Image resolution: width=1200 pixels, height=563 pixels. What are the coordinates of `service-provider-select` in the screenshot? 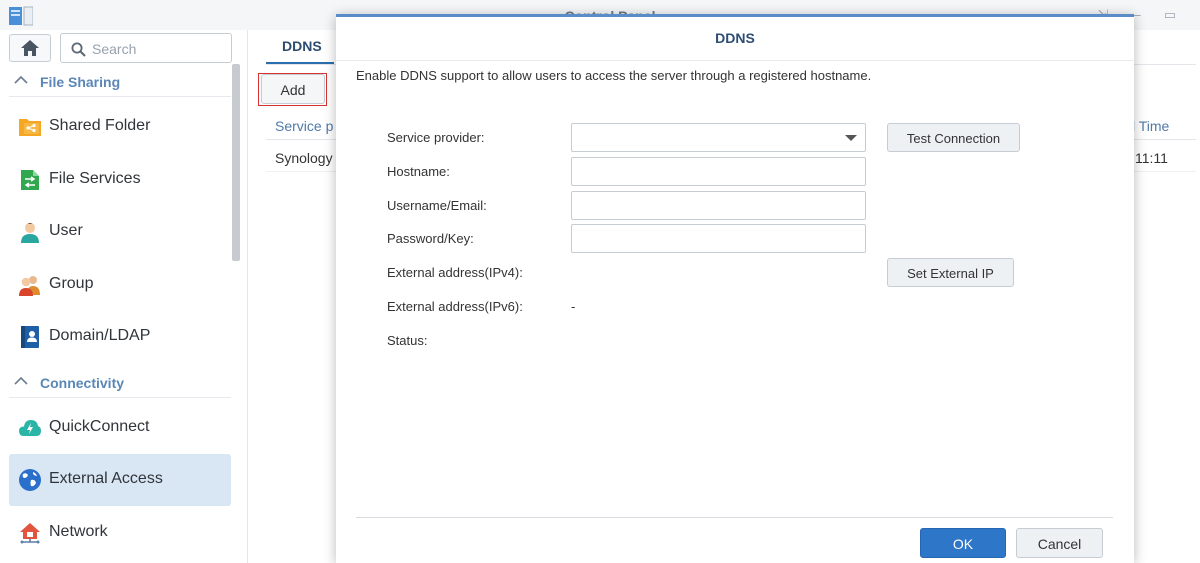 It's located at (718, 137).